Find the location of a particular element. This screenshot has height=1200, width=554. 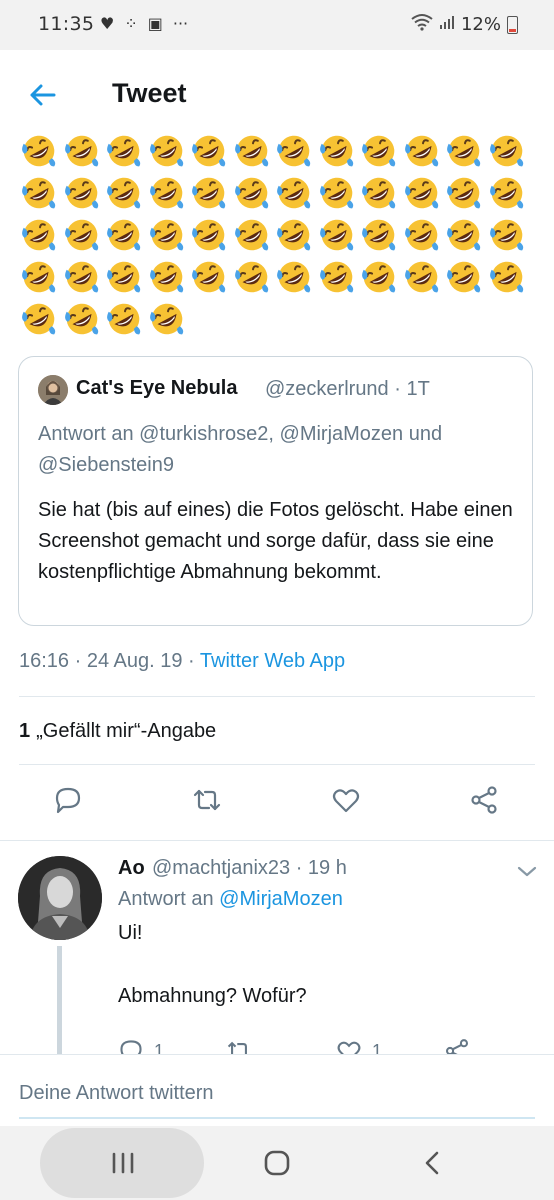

home-icon is located at coordinates (277, 1163).